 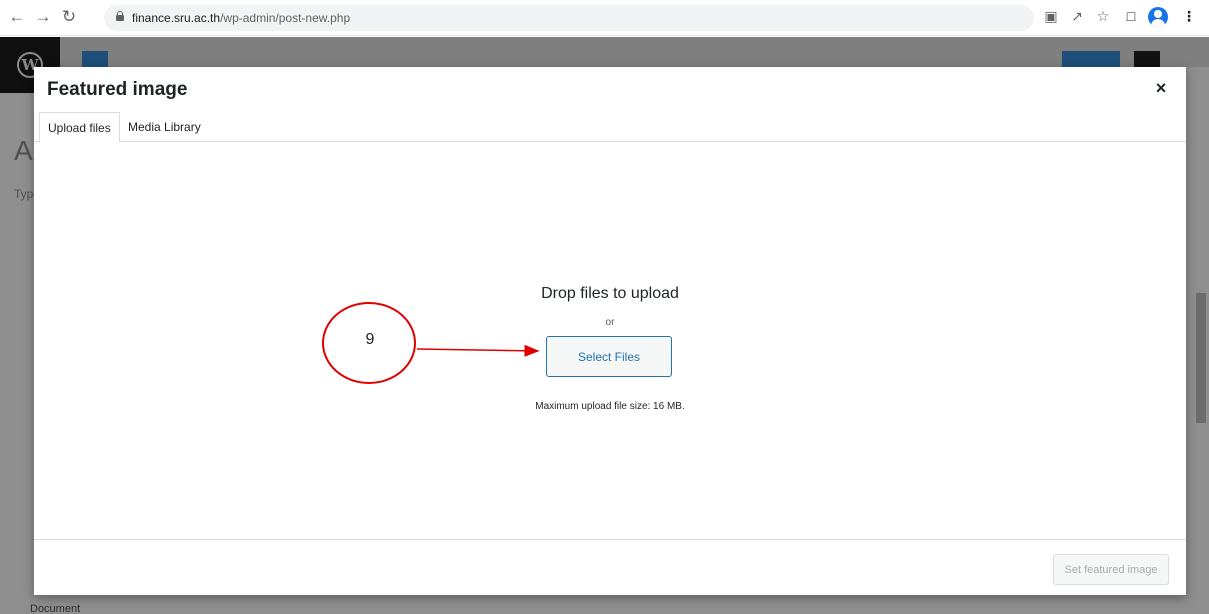 What do you see at coordinates (1161, 88) in the screenshot?
I see `close-icon: ×` at bounding box center [1161, 88].